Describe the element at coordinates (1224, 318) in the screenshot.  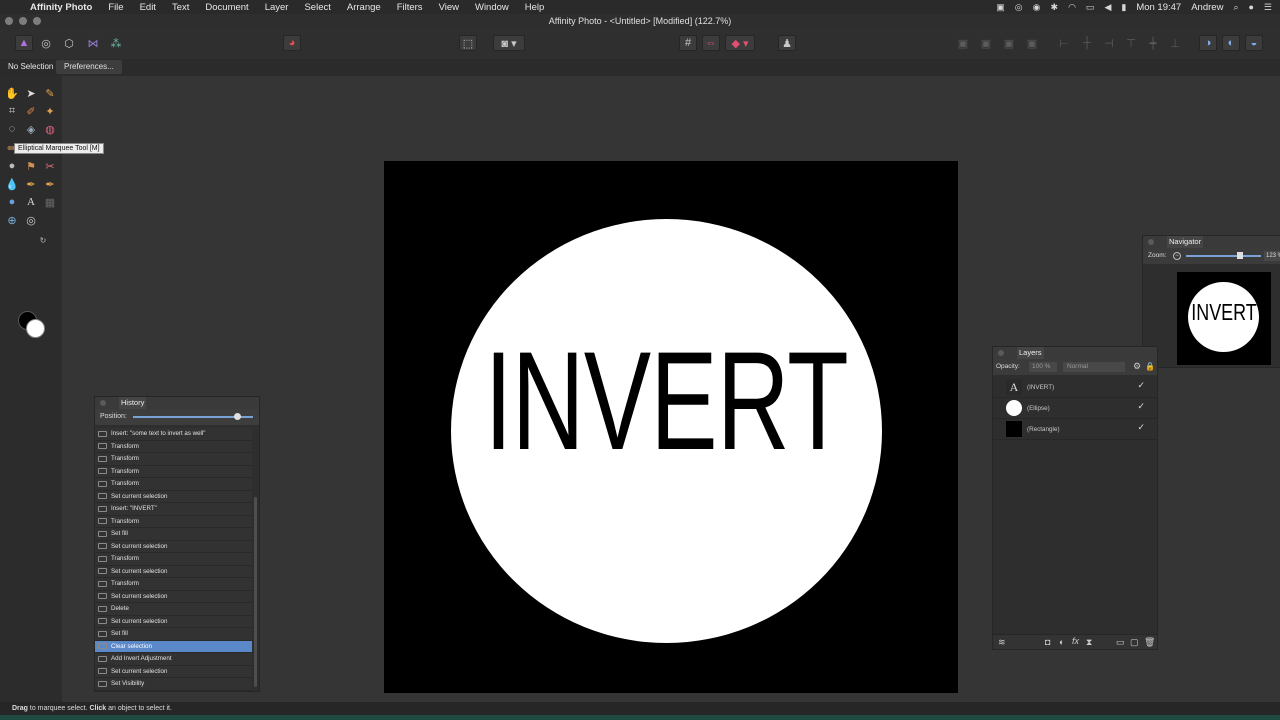
I see `navigator-preview: INVERT` at that location.